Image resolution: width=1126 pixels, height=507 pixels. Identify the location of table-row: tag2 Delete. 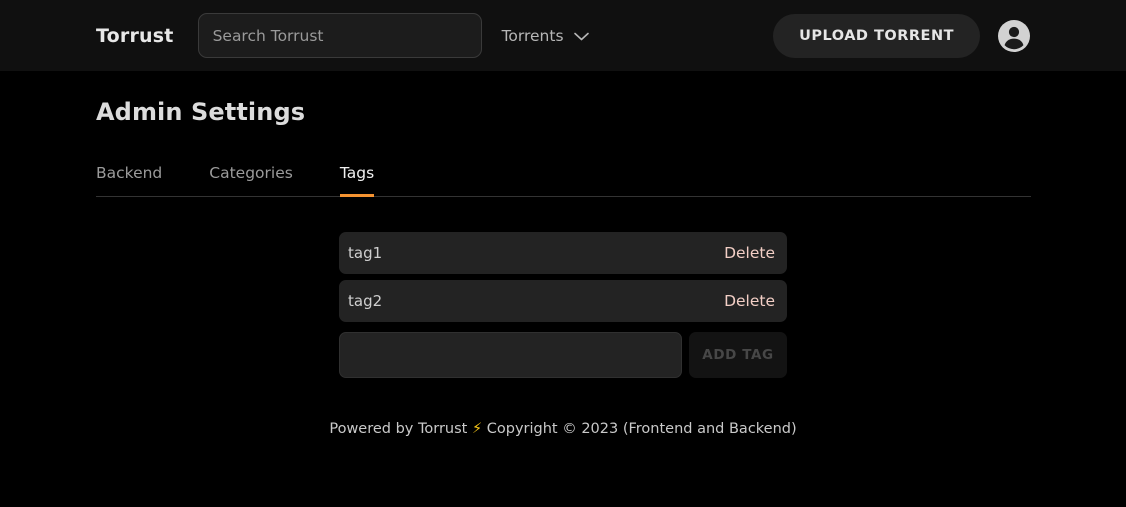
(563, 301).